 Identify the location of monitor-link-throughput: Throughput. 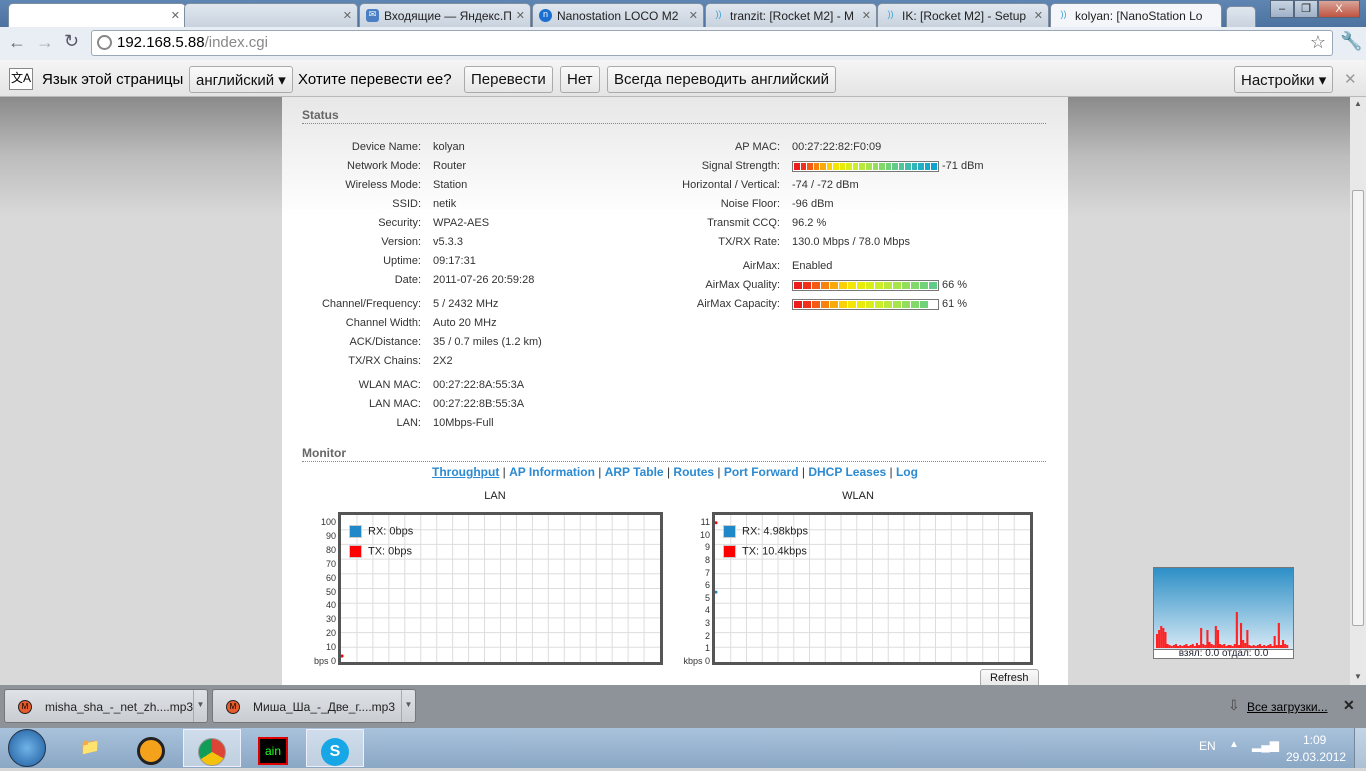
(465, 472).